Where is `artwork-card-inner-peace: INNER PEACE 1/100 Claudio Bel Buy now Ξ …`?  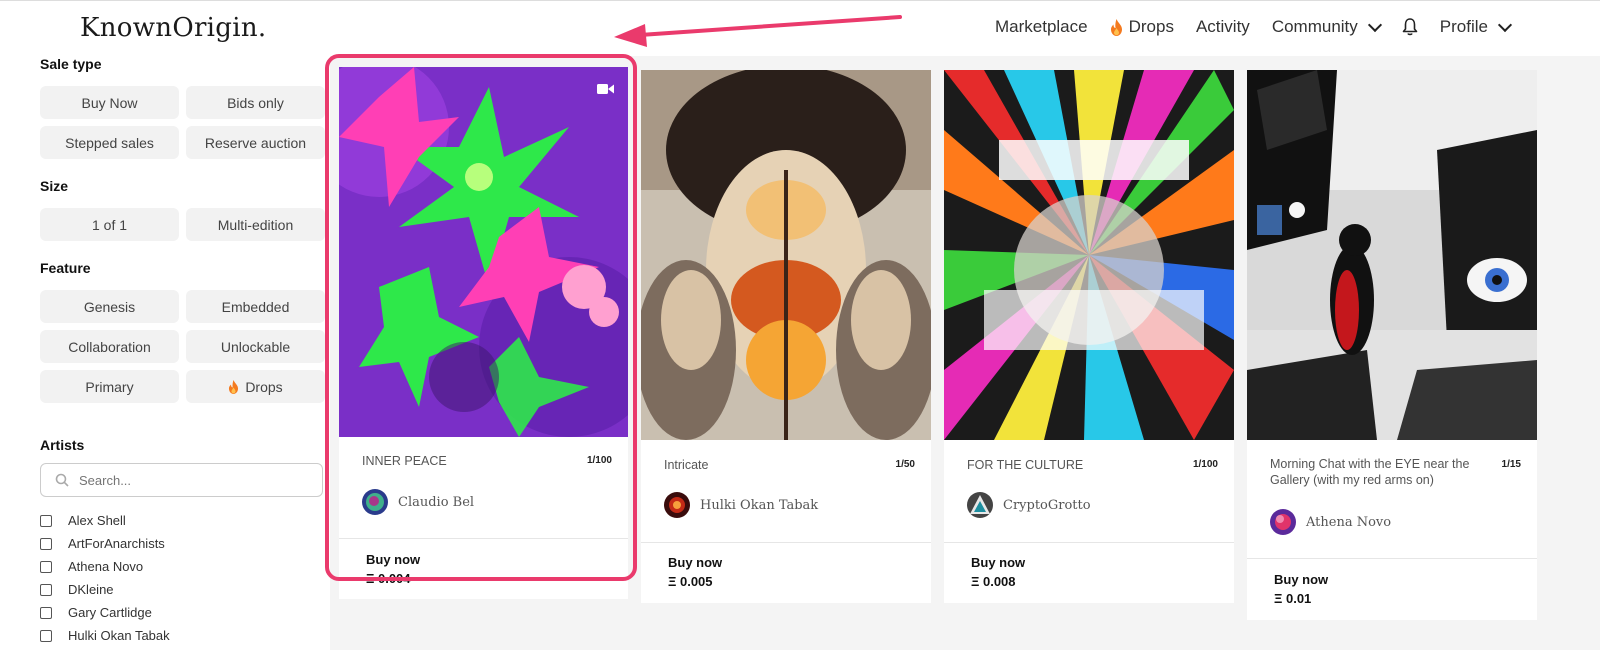 artwork-card-inner-peace: INNER PEACE 1/100 Claudio Bel Buy now Ξ … is located at coordinates (483, 333).